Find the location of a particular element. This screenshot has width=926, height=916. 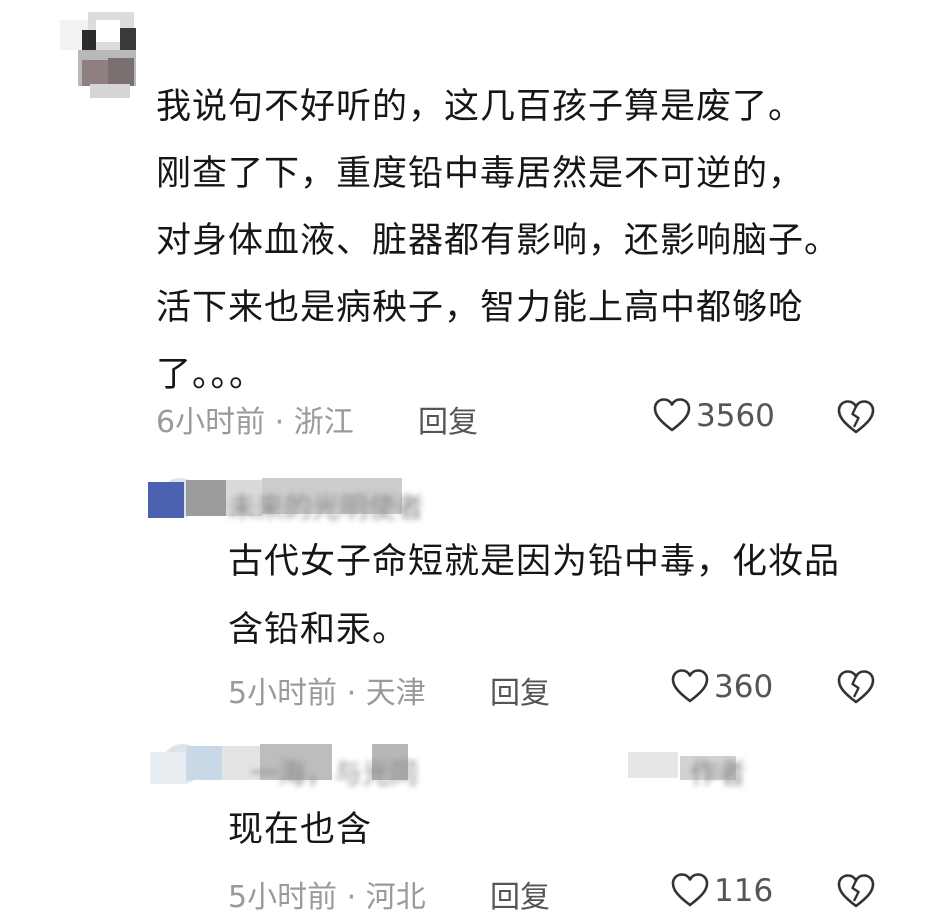

like-count: 3560 is located at coordinates (735, 416).